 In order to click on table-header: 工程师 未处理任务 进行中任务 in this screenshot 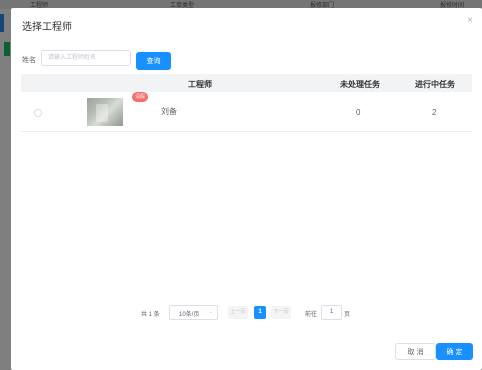, I will do `click(246, 83)`.